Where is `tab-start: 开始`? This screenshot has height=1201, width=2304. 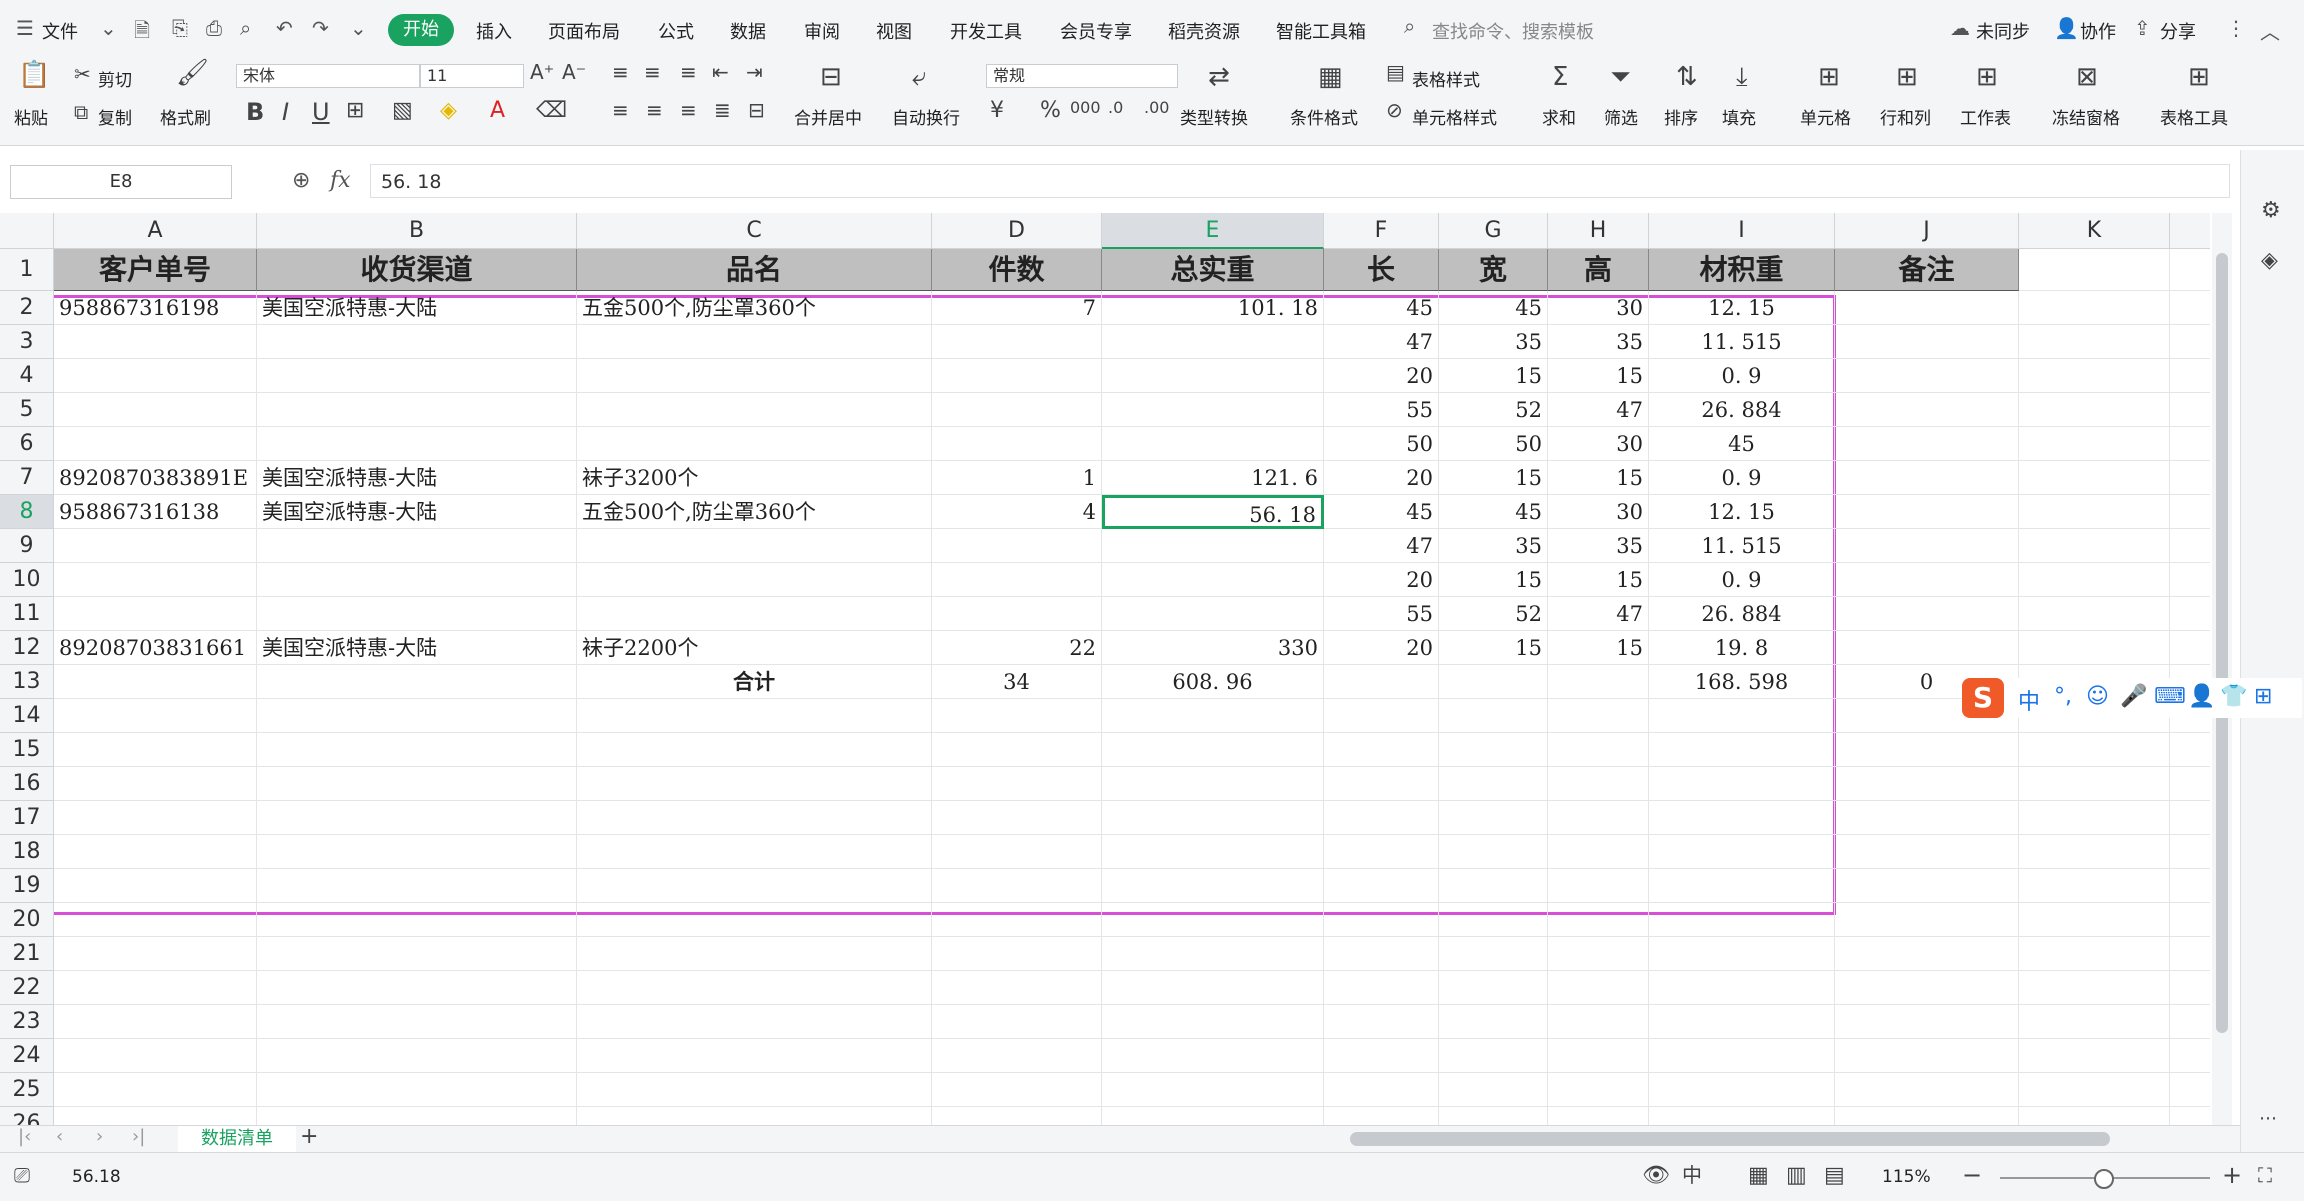 tab-start: 开始 is located at coordinates (421, 30).